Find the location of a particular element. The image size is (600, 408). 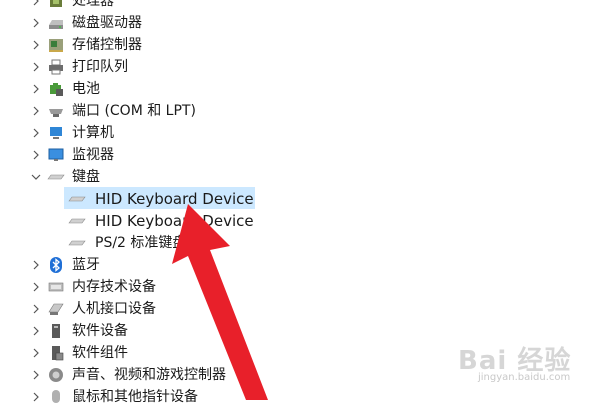

watermark-url: jingyan.baidu.com is located at coordinates (524, 377).